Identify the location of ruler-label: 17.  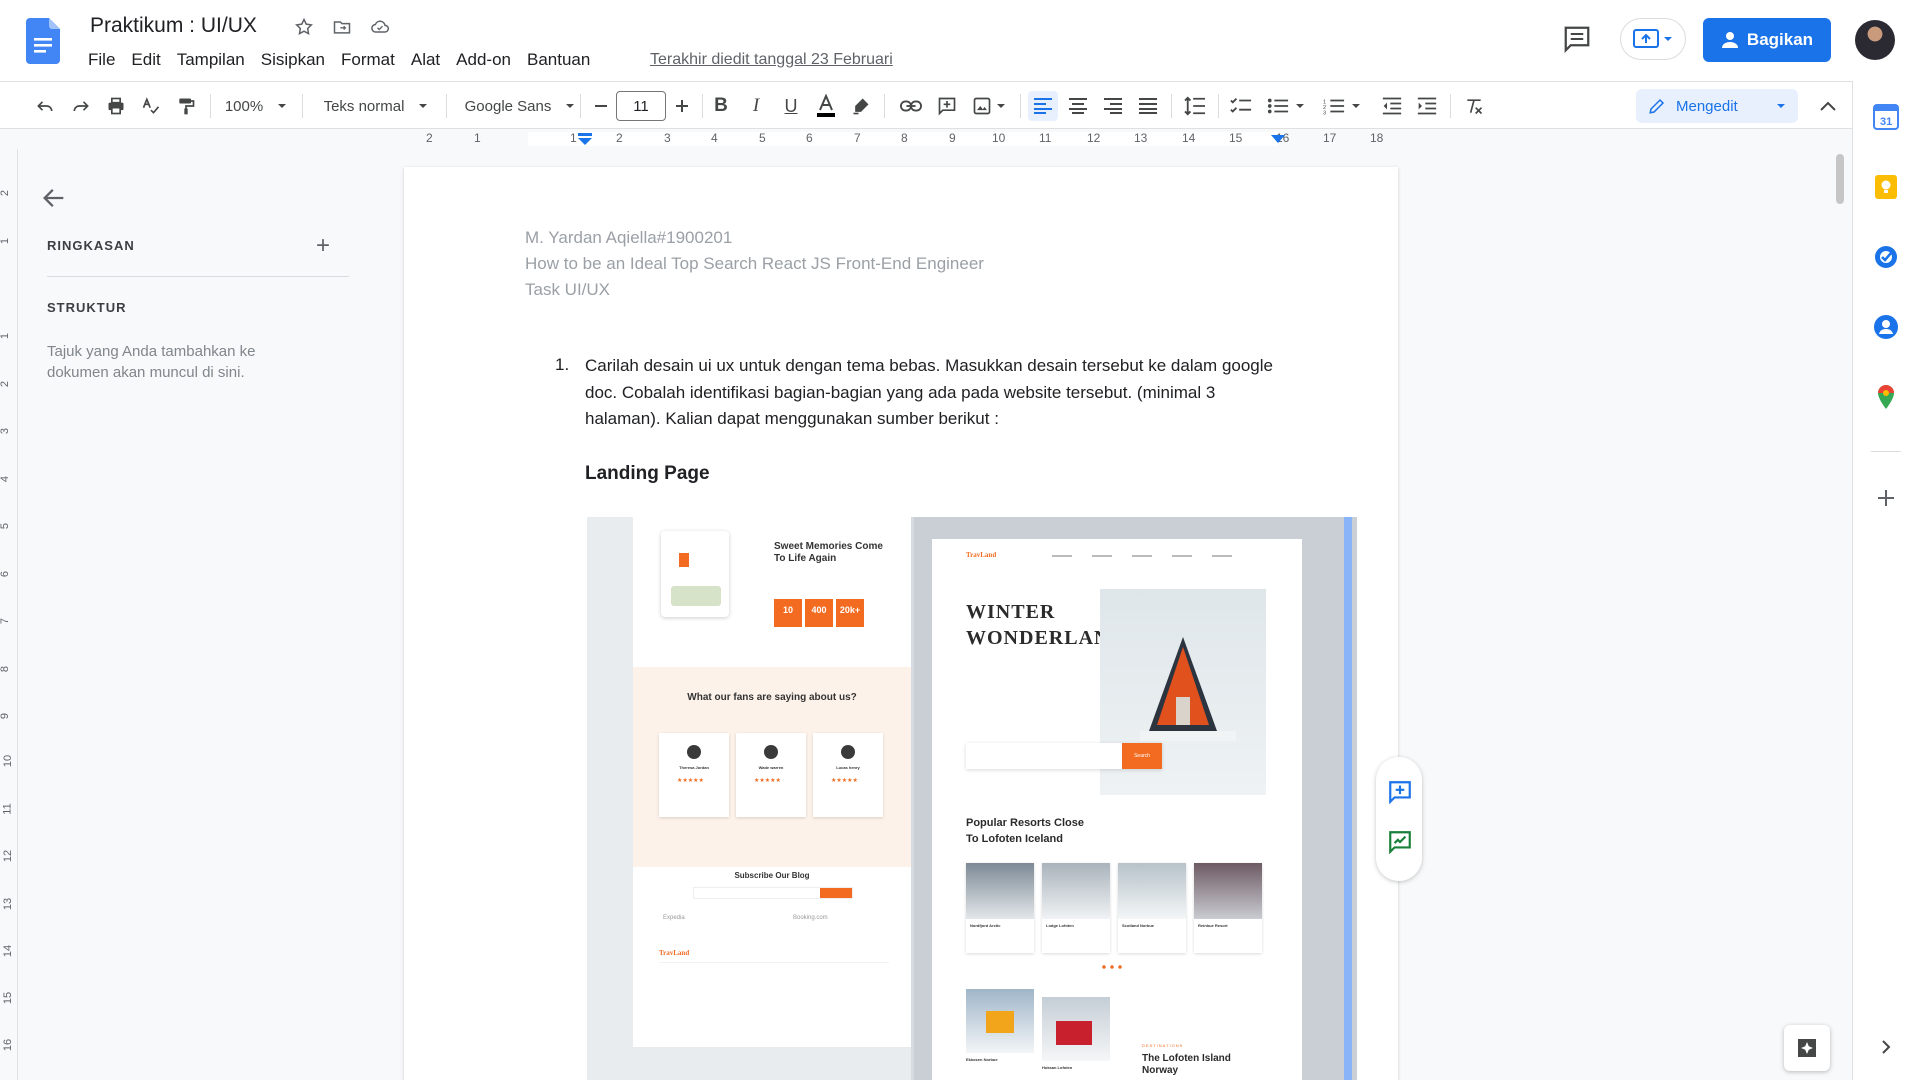
(1330, 138).